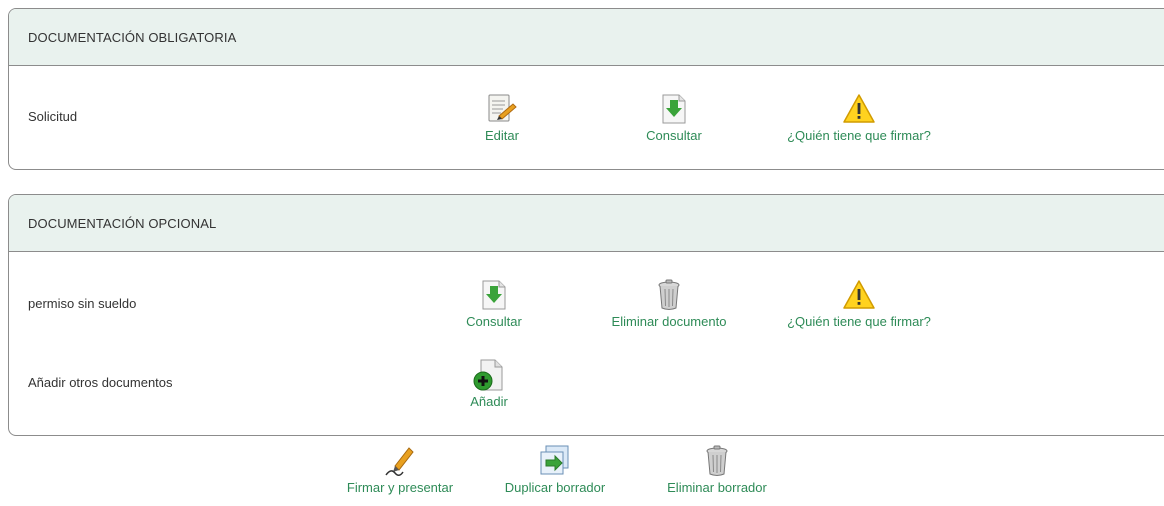 Image resolution: width=1164 pixels, height=506 pixels. I want to click on doc-row-label: permiso sin sueldo, so click(82, 303).